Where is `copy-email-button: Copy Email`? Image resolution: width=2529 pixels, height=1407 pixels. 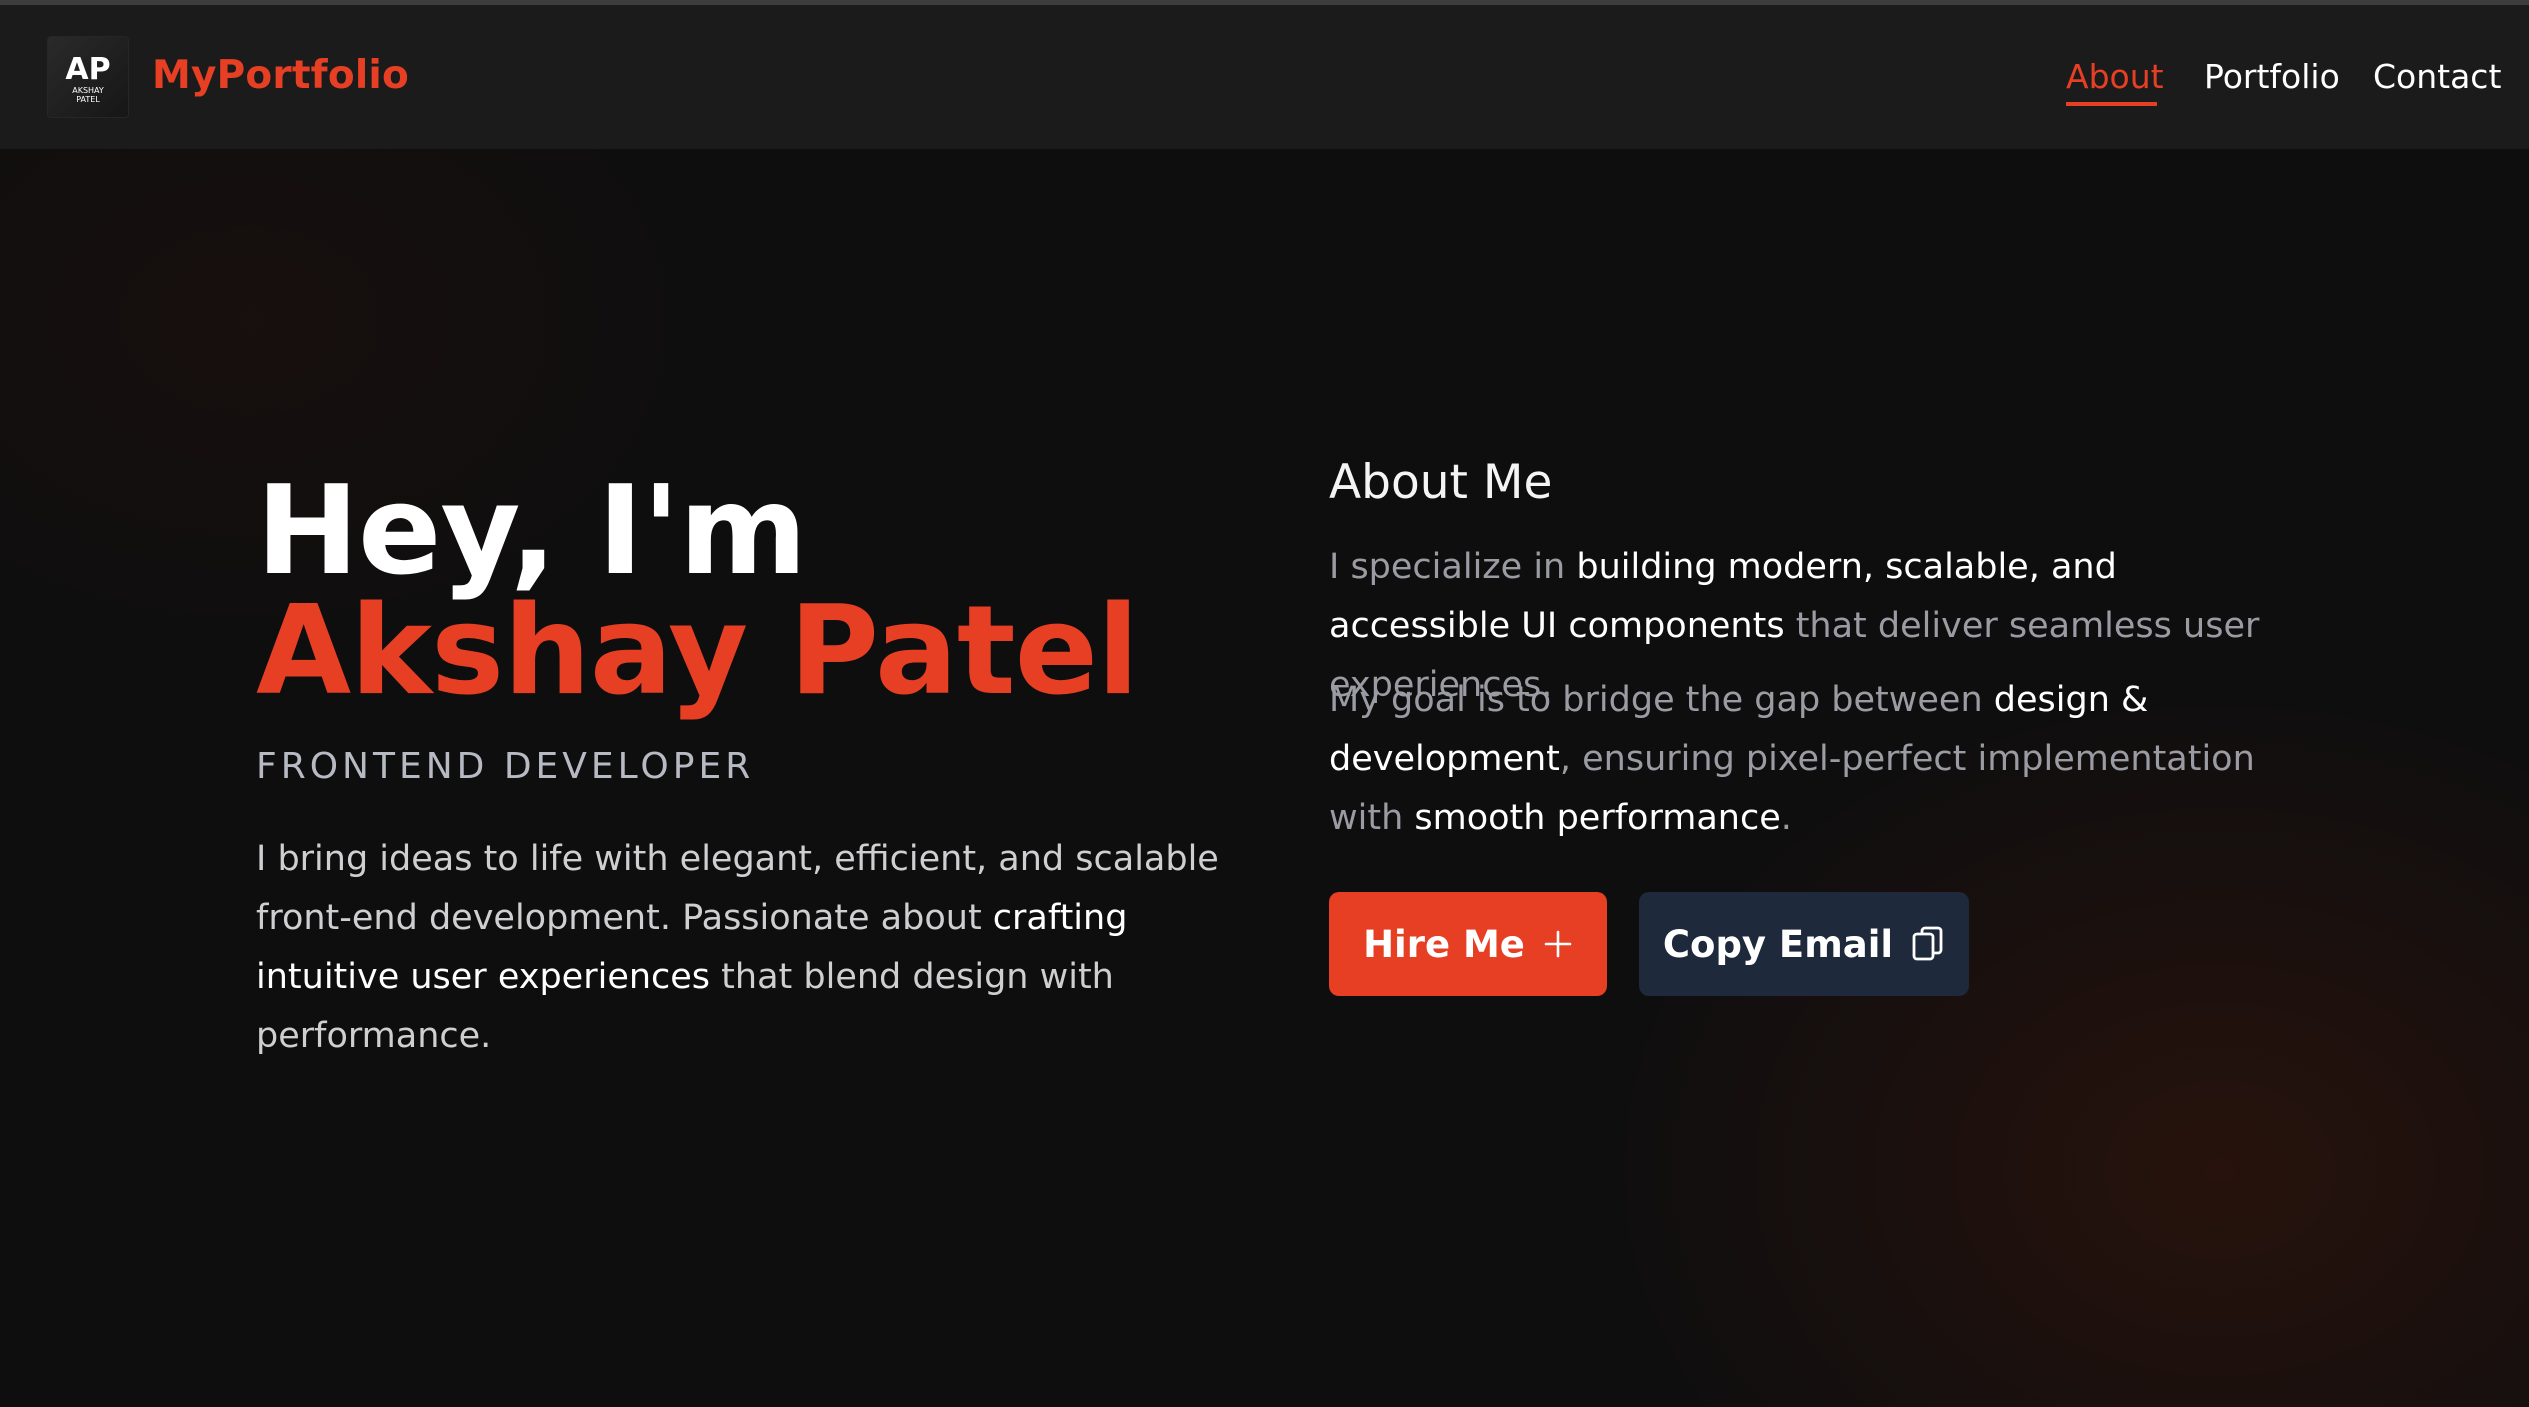
copy-email-button: Copy Email is located at coordinates (1804, 944).